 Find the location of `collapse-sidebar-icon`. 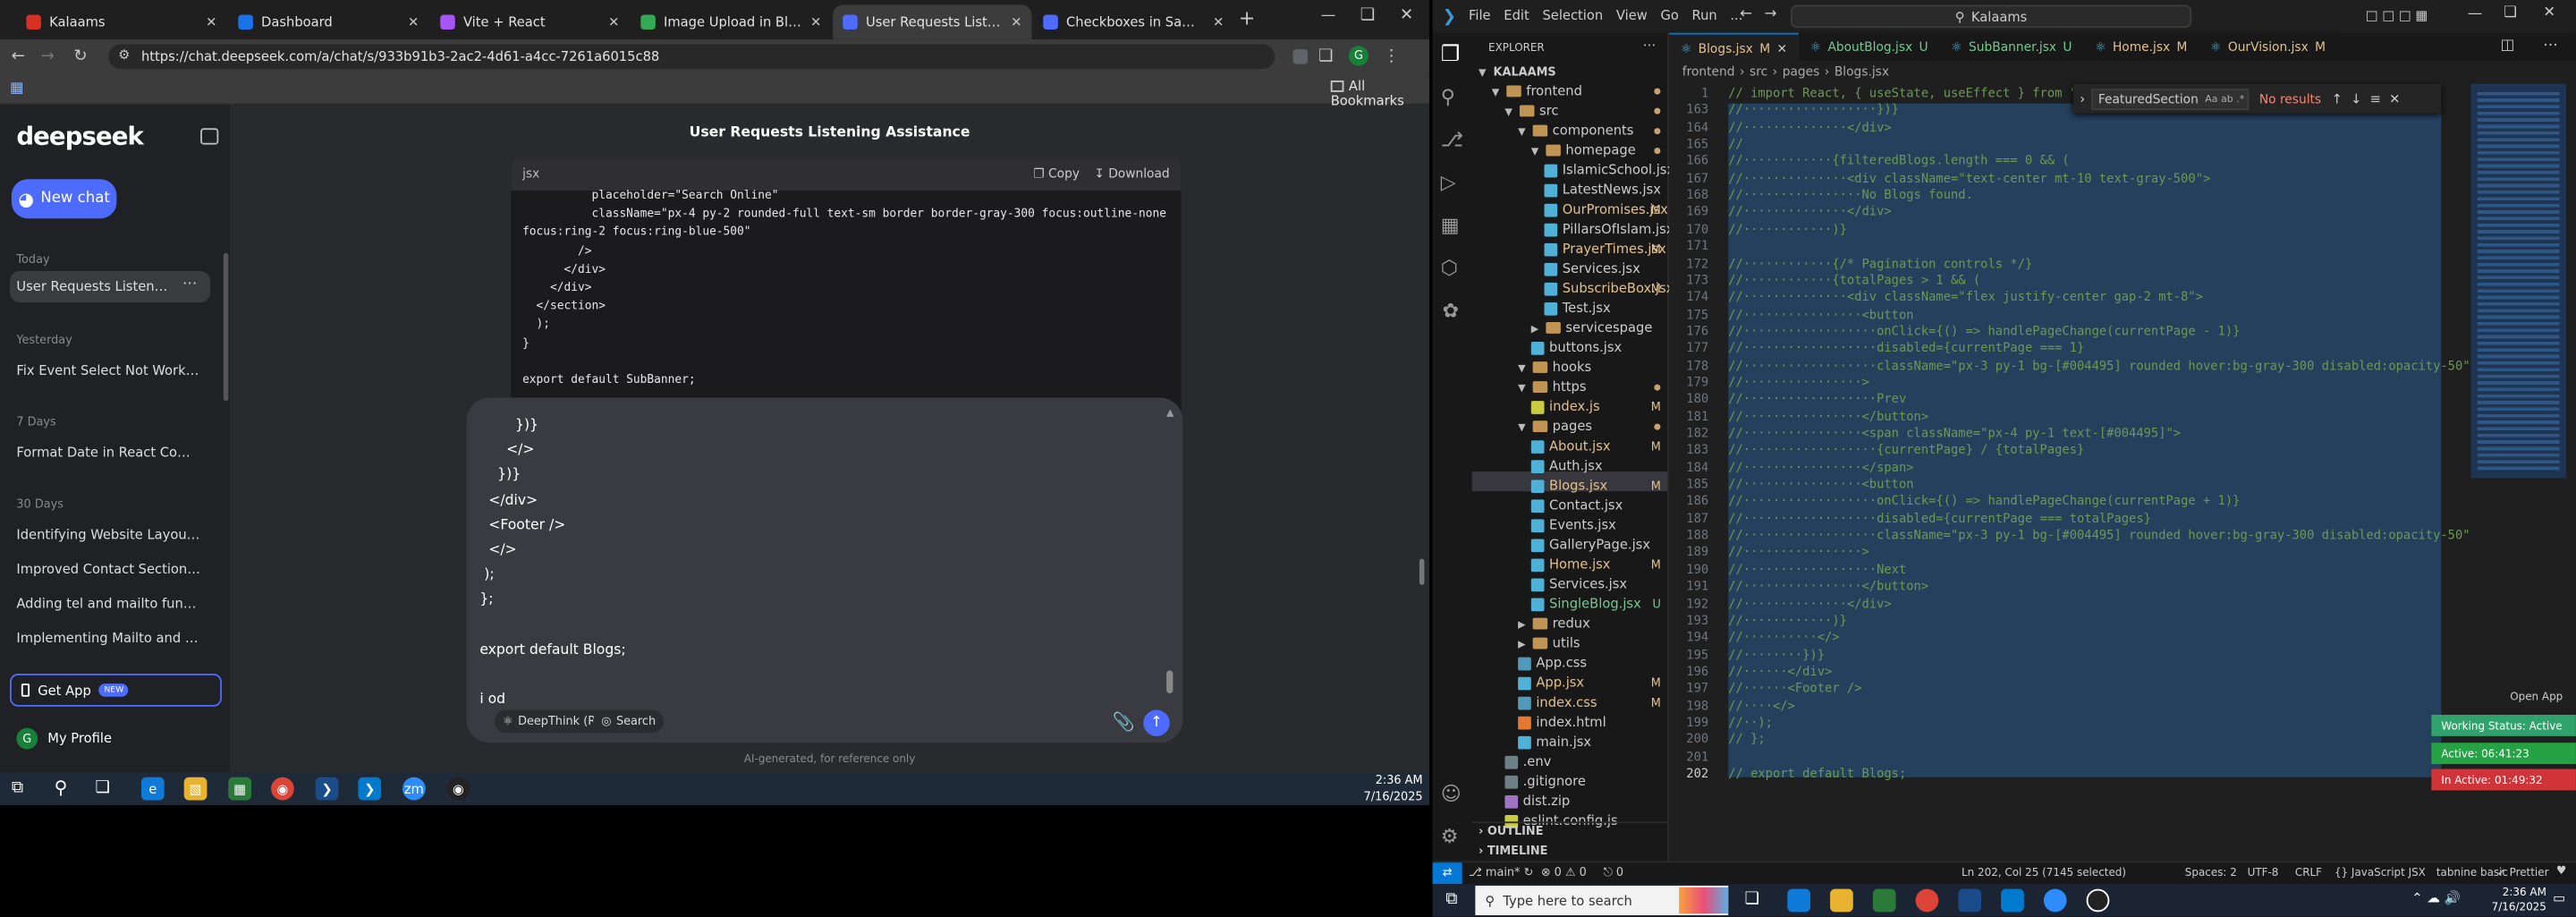

collapse-sidebar-icon is located at coordinates (209, 136).